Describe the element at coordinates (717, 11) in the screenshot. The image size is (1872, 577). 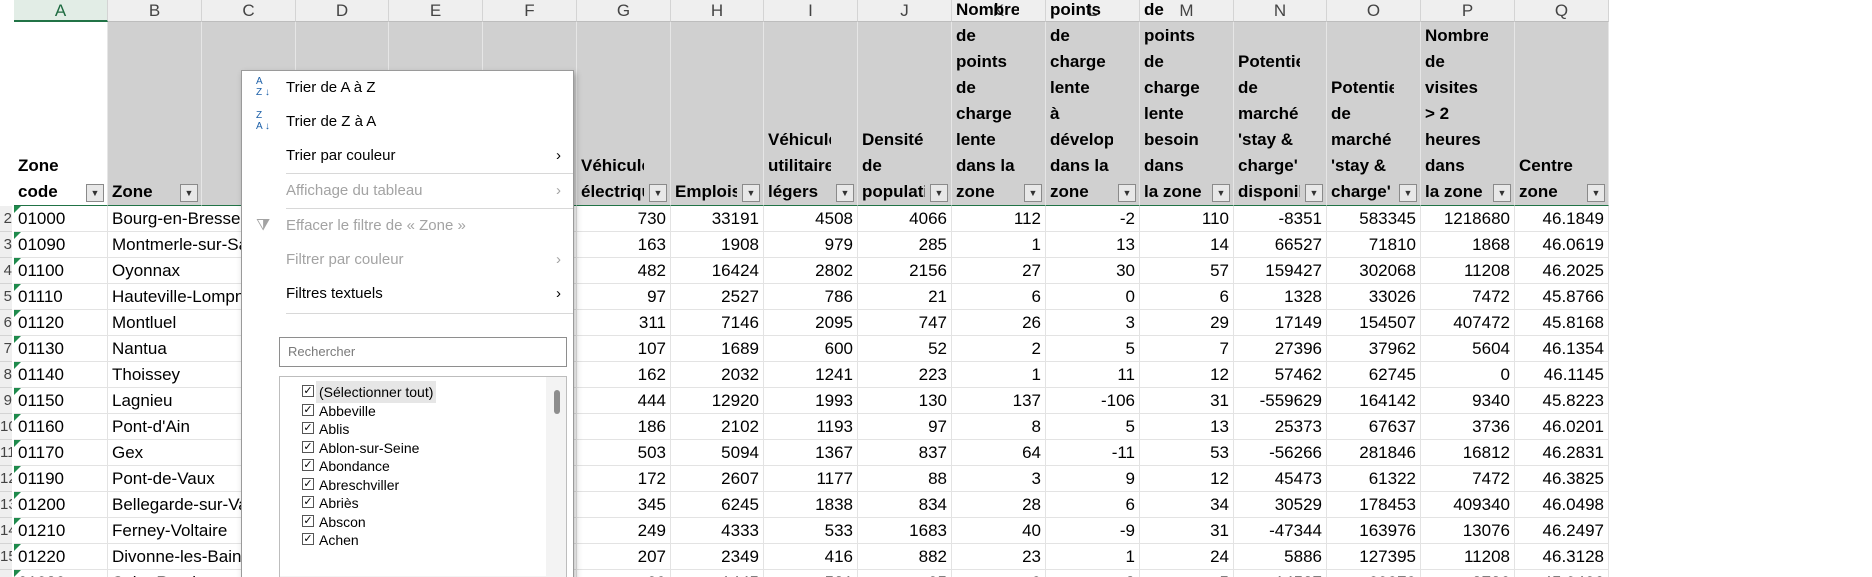
I see `column-header: H` at that location.